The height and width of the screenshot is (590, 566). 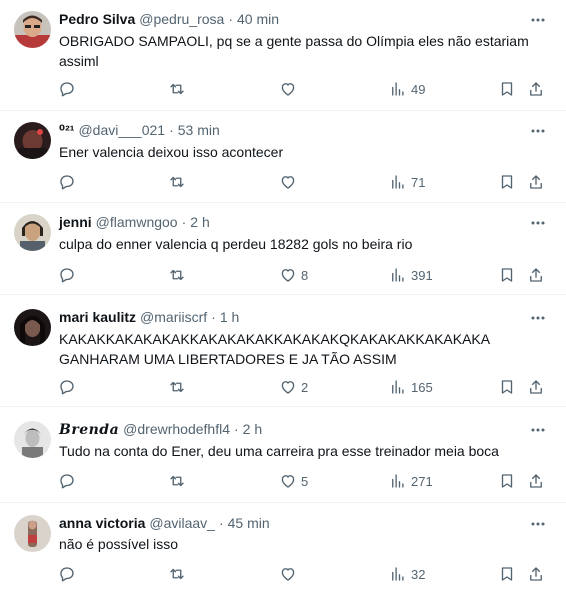 What do you see at coordinates (418, 89) in the screenshot?
I see `view-count: 49` at bounding box center [418, 89].